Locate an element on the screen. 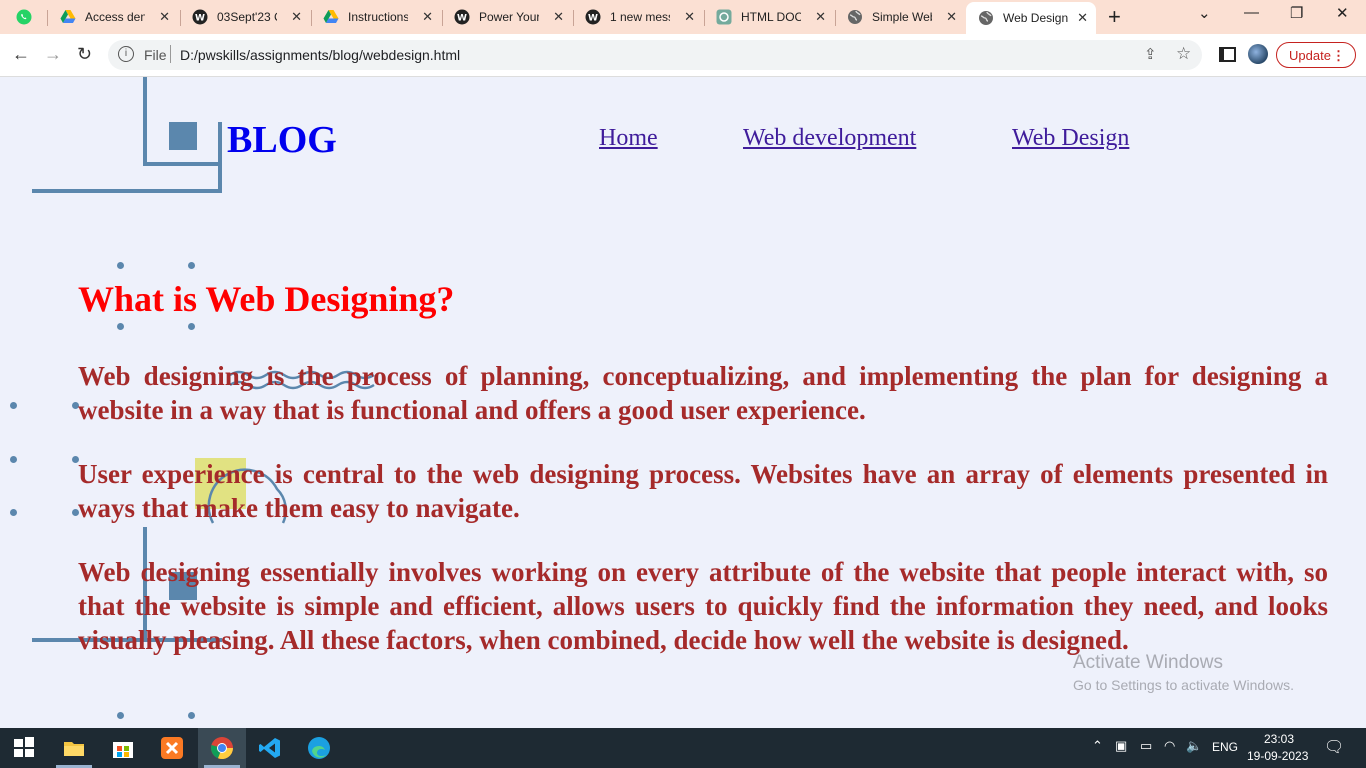 The image size is (1366, 768). reload-button: ↻ is located at coordinates (84, 54).